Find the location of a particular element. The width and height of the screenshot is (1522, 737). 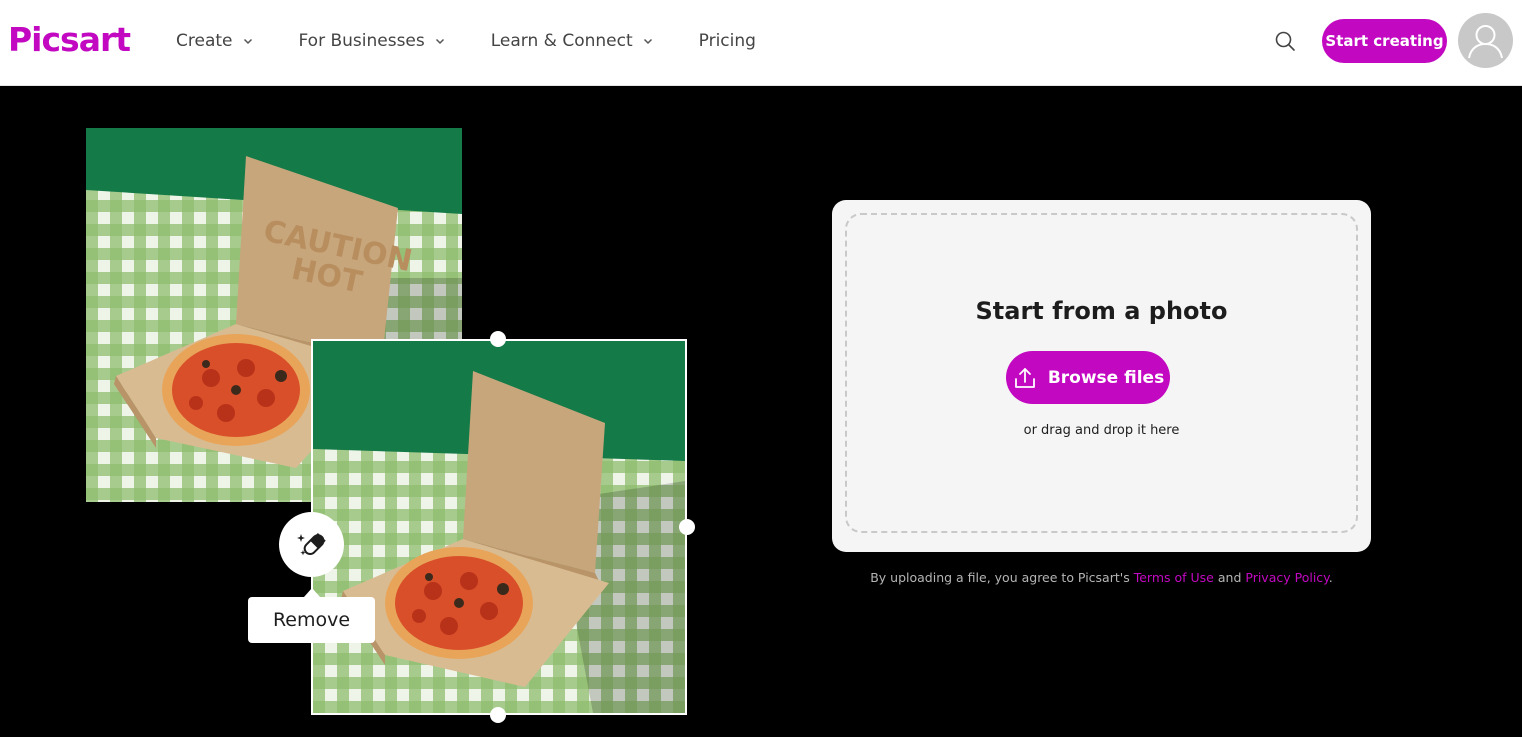

browse-files-button: Browse files is located at coordinates (1088, 377).